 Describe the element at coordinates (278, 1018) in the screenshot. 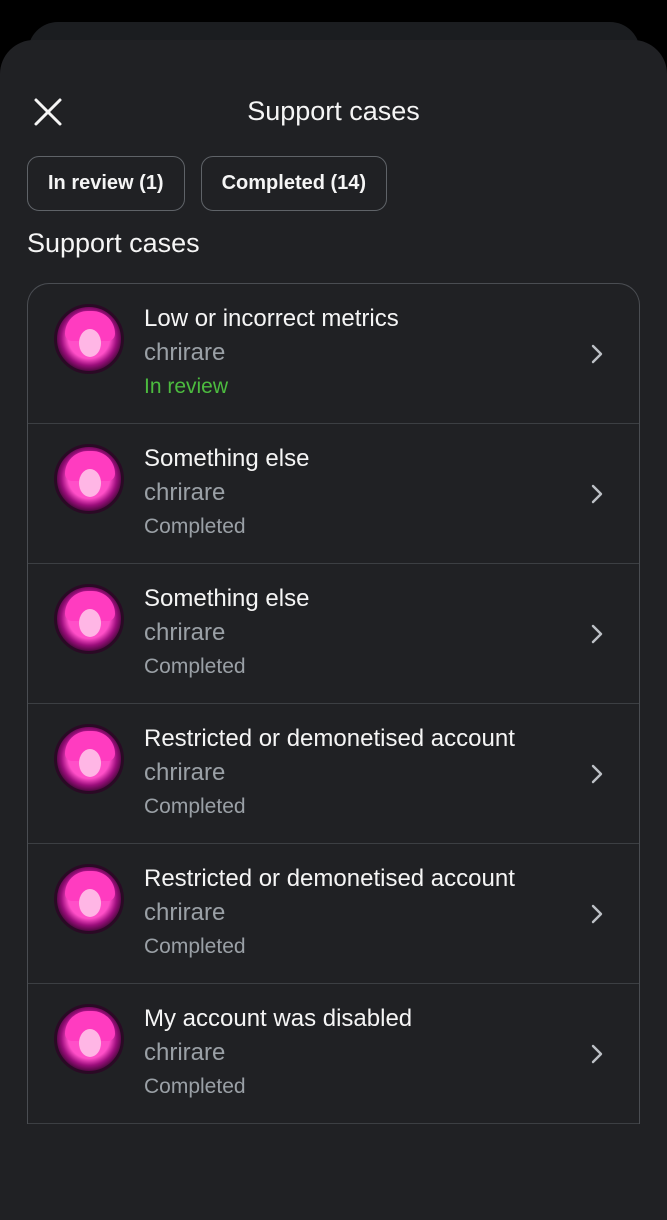

I see `case-title: My account was disabled` at that location.